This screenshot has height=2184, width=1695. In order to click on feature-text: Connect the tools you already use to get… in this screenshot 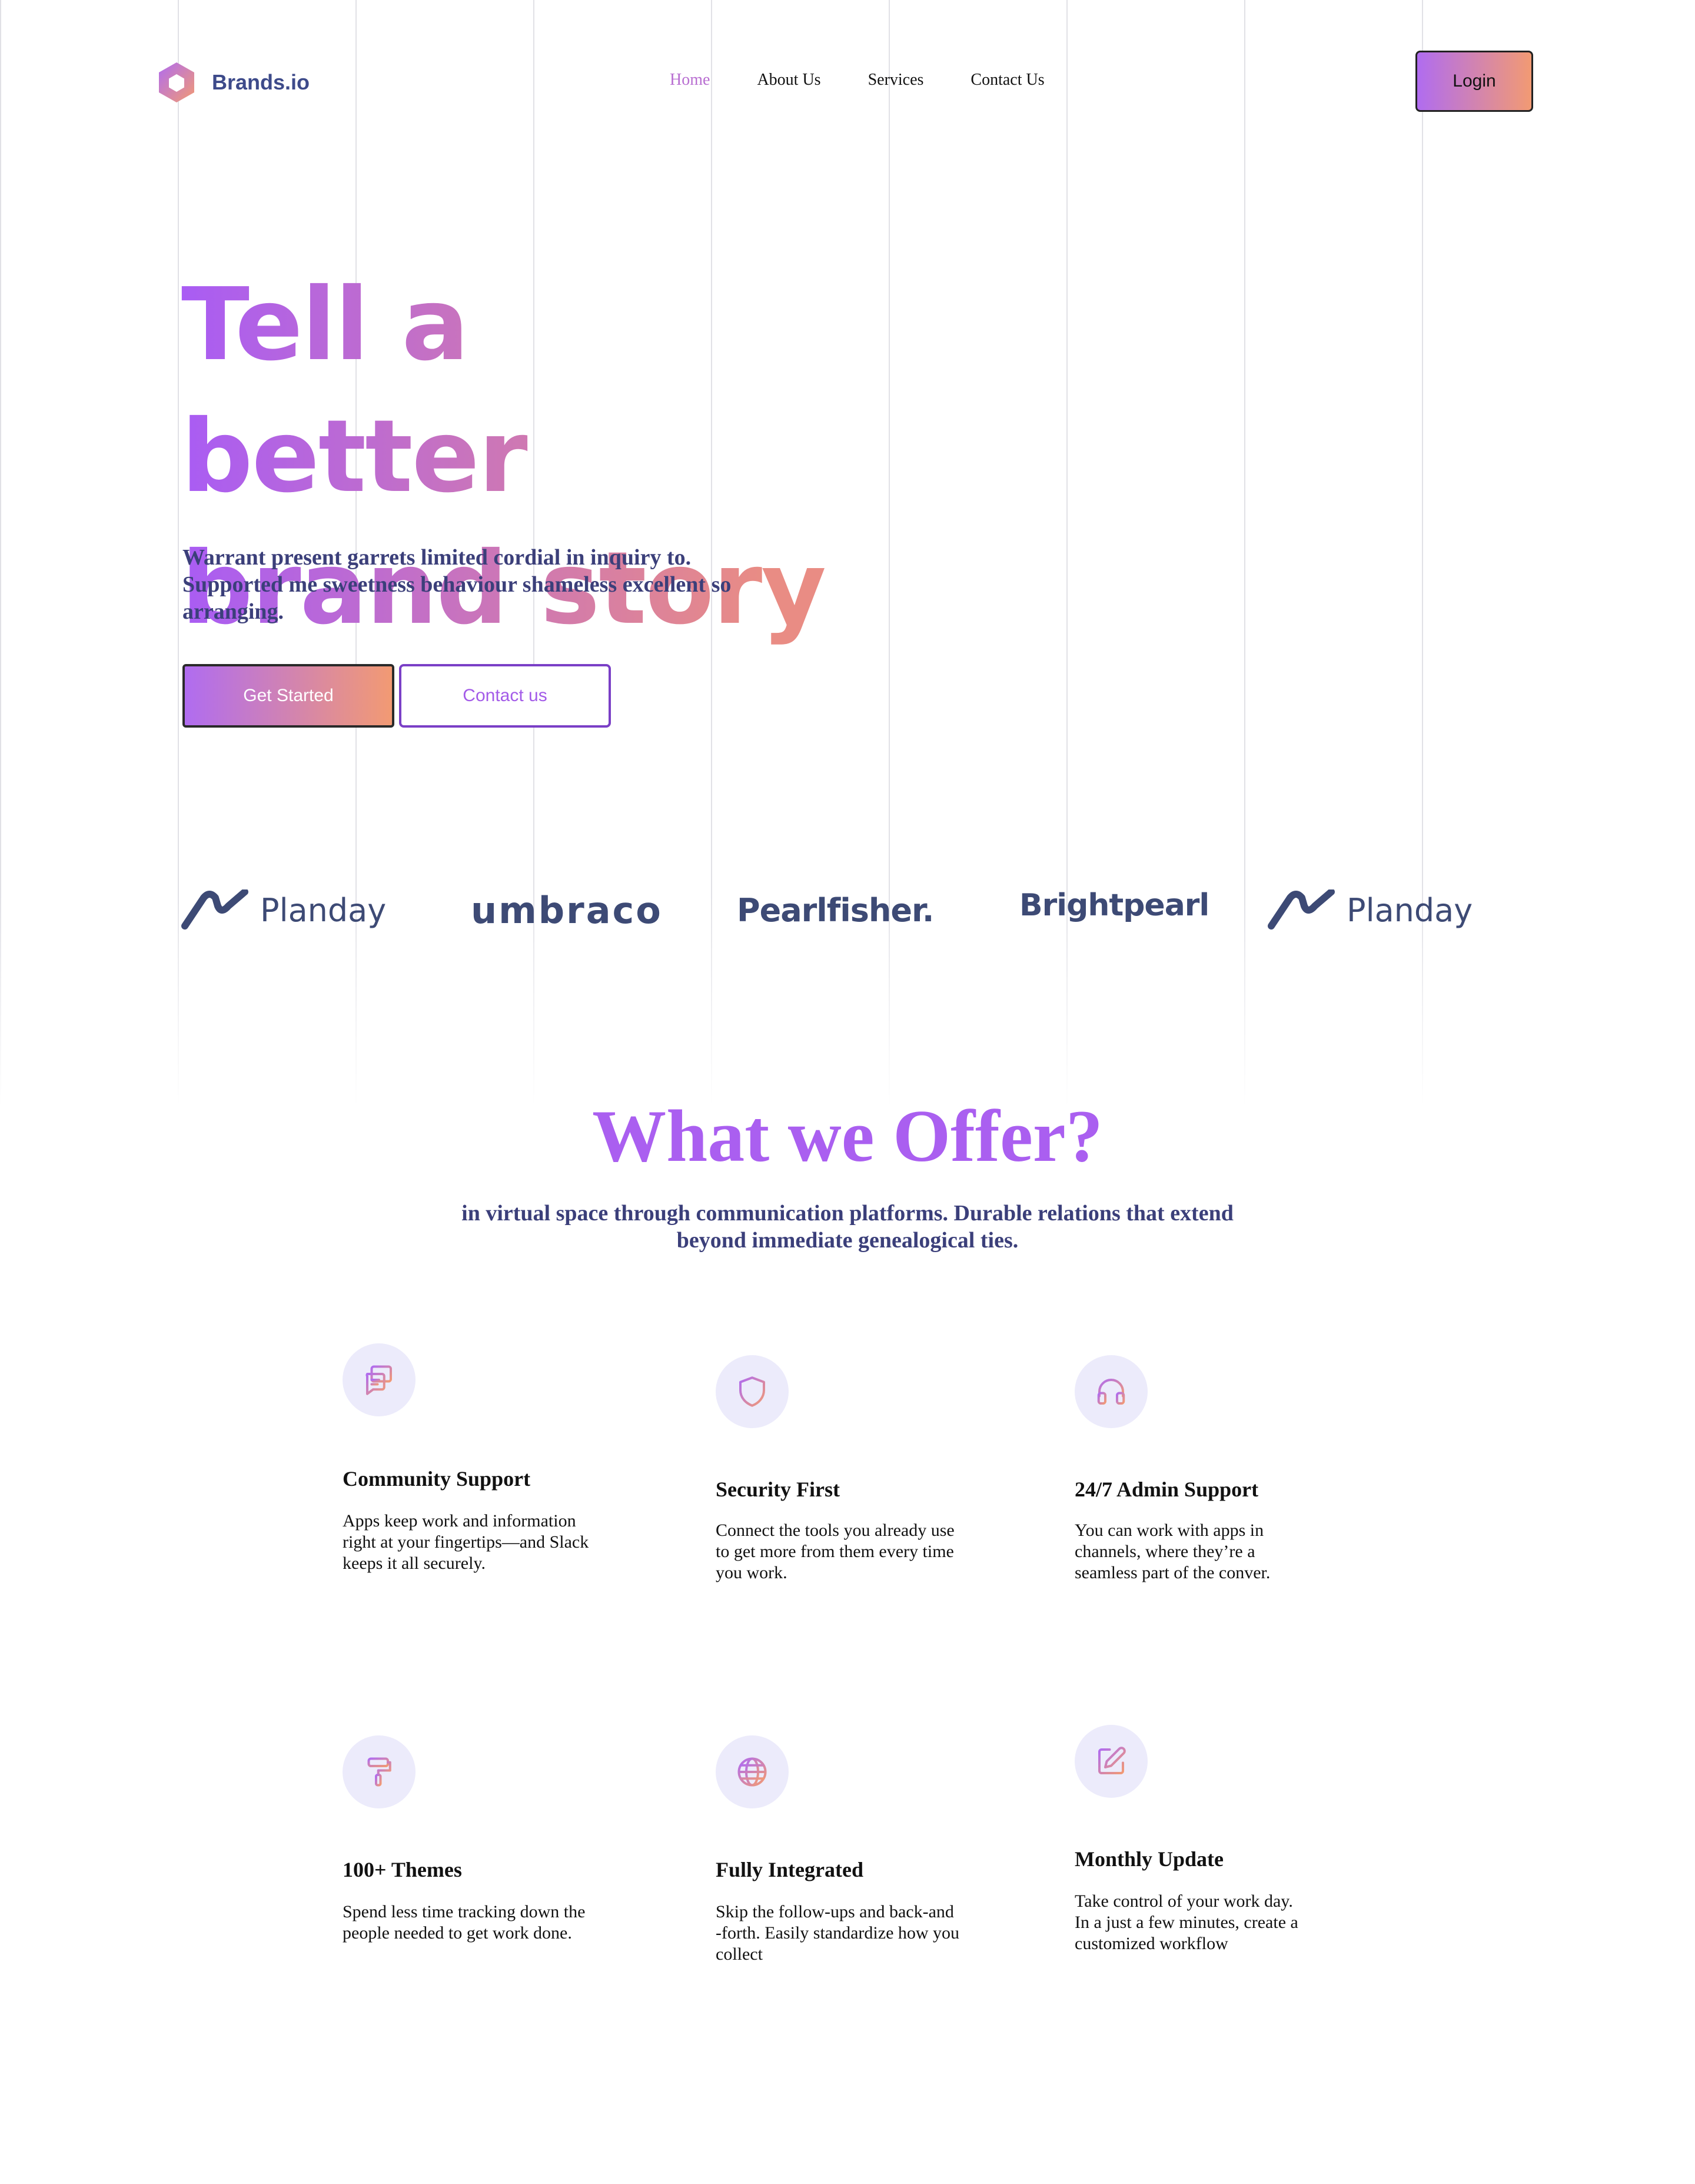, I will do `click(835, 1551)`.